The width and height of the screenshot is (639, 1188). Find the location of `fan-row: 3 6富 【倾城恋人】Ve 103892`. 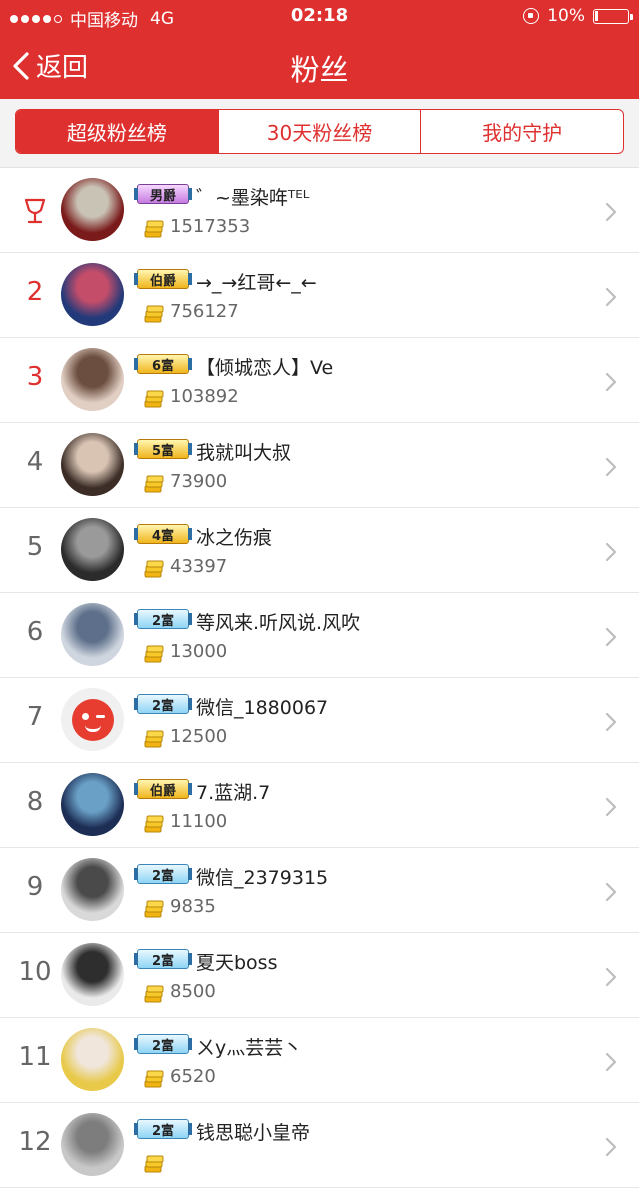

fan-row: 3 6富 【倾城恋人】Ve 103892 is located at coordinates (319, 380).